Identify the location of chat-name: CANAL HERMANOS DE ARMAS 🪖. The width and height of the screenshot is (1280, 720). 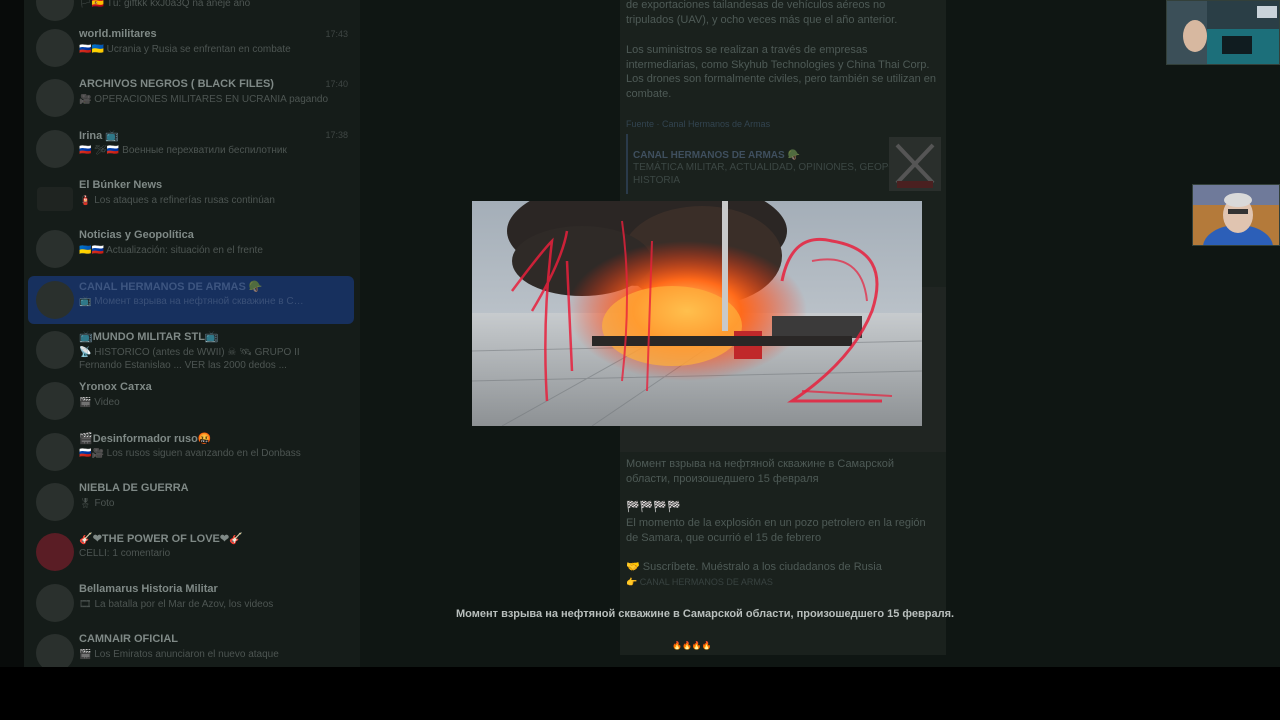
(171, 287).